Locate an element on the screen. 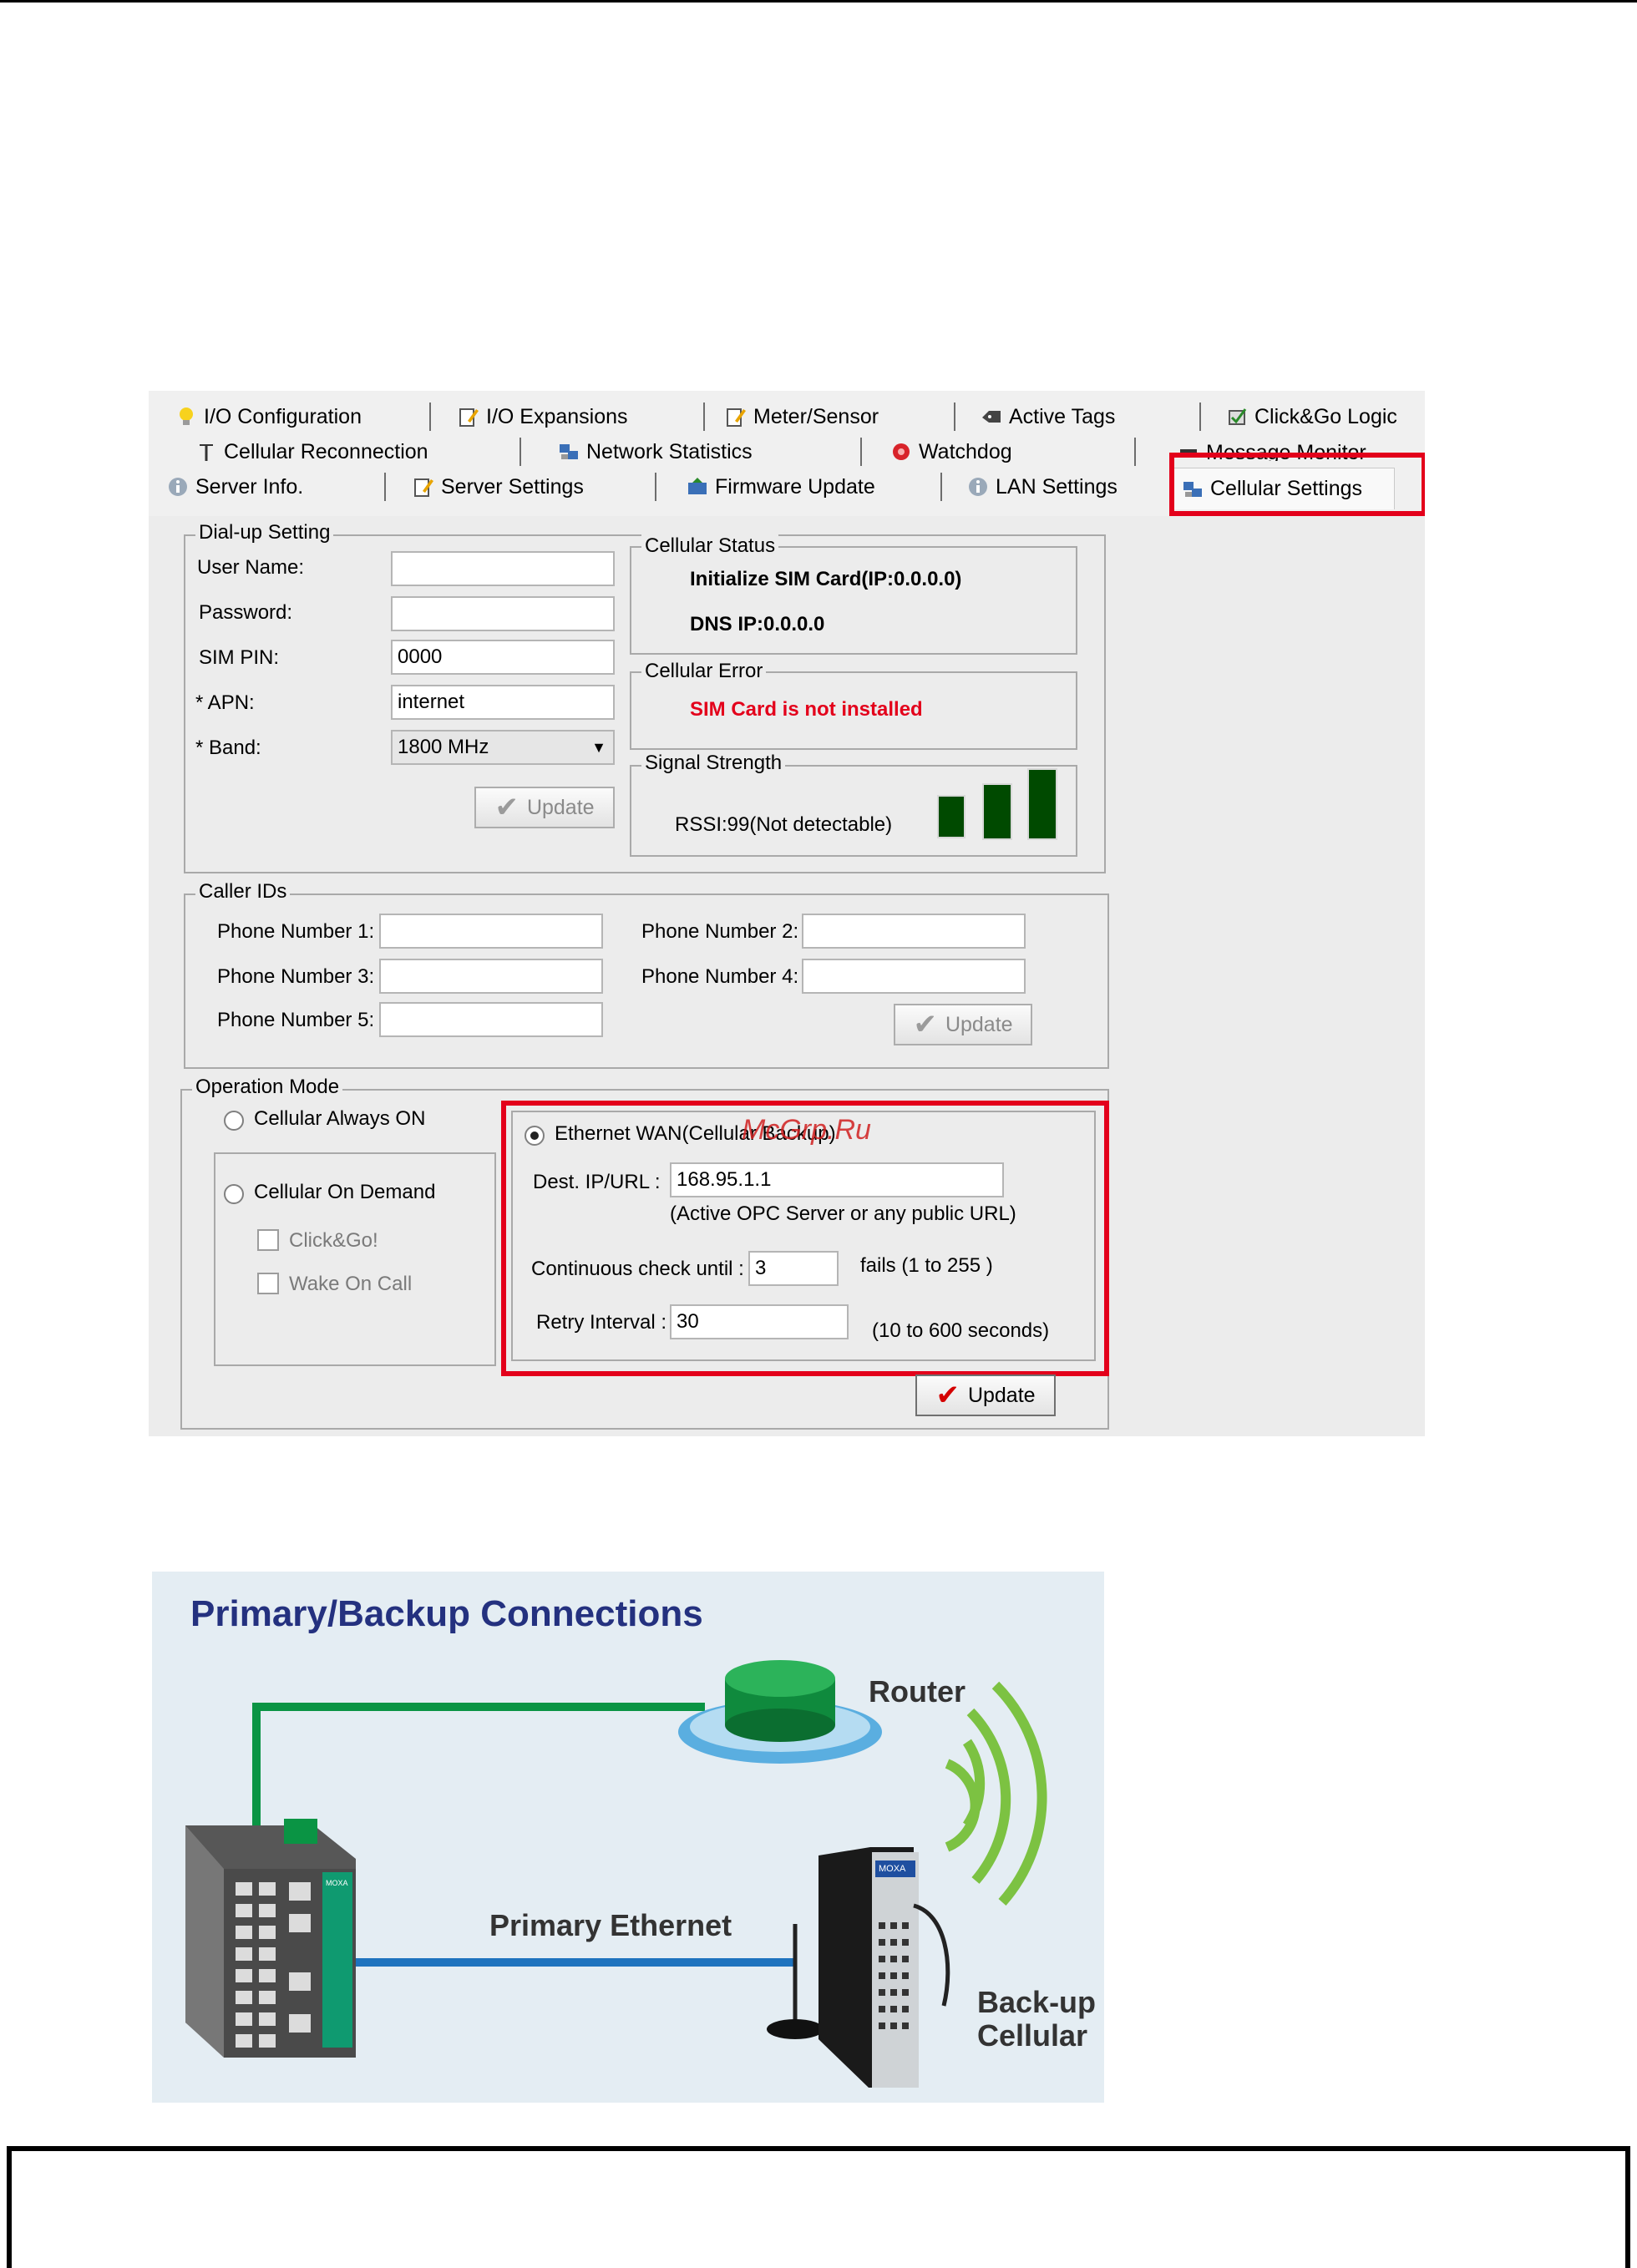 Image resolution: width=1637 pixels, height=2268 pixels. tags-icon is located at coordinates (992, 417).